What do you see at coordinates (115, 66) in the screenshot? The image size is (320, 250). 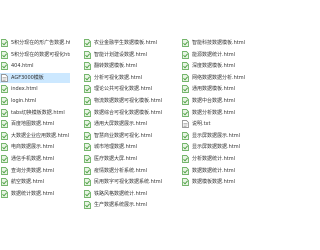 I see `file-name: 翻转数据模板.html` at bounding box center [115, 66].